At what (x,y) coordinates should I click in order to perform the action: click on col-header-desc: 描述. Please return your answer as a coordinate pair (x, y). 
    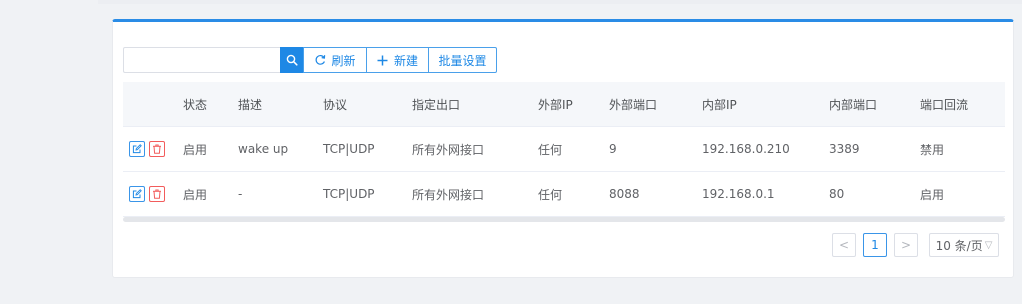
    Looking at the image, I should click on (250, 104).